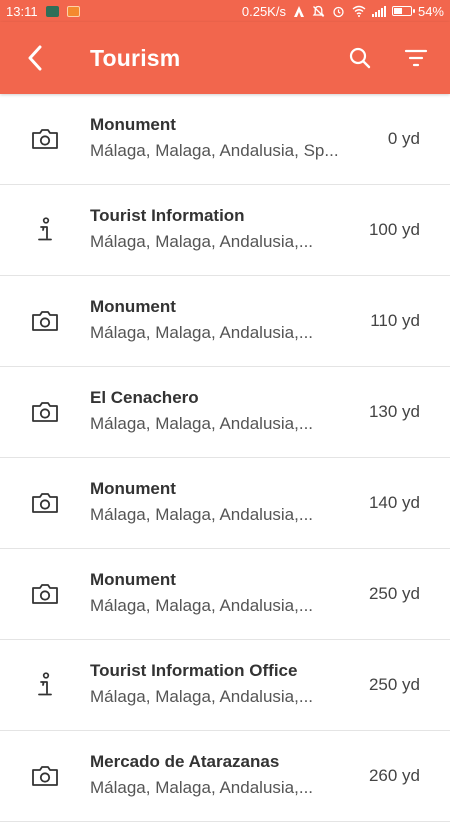 This screenshot has width=450, height=822. What do you see at coordinates (299, 11) in the screenshot?
I see `data-saver-icon` at bounding box center [299, 11].